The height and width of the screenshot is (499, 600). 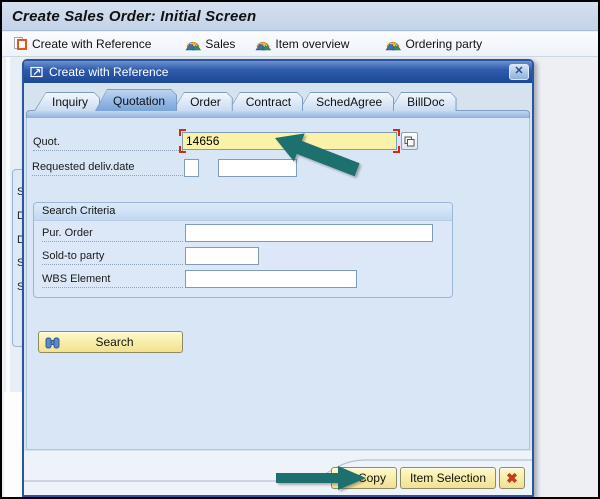 What do you see at coordinates (300, 16) in the screenshot?
I see `app-titlebar: Create Sales Order: Initial Screen` at bounding box center [300, 16].